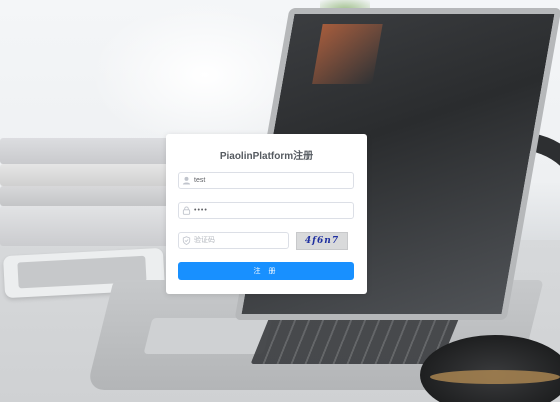 This screenshot has width=560, height=402. I want to click on form-title: PiaolinPlatform注册, so click(266, 156).